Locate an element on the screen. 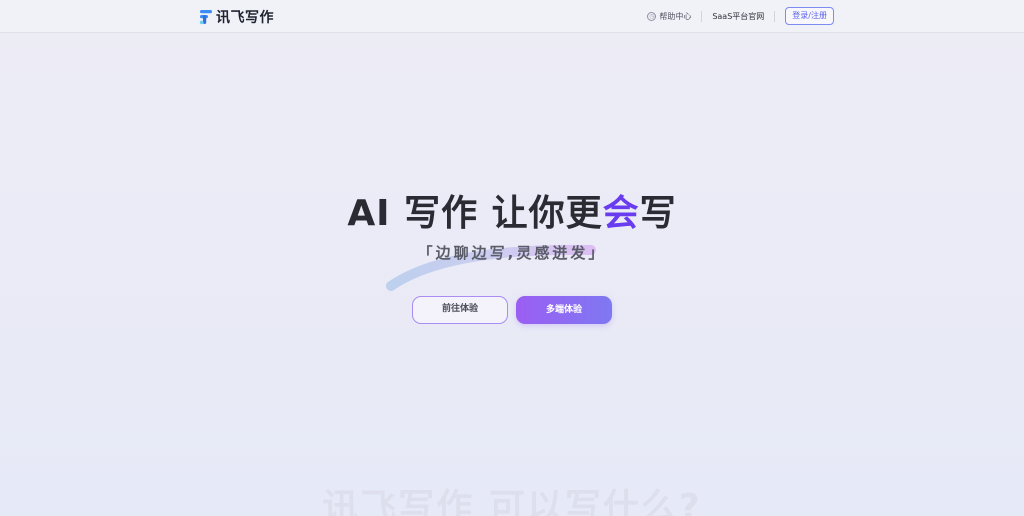 This screenshot has height=516, width=1024. help-center-label: 帮助中心 is located at coordinates (675, 16).